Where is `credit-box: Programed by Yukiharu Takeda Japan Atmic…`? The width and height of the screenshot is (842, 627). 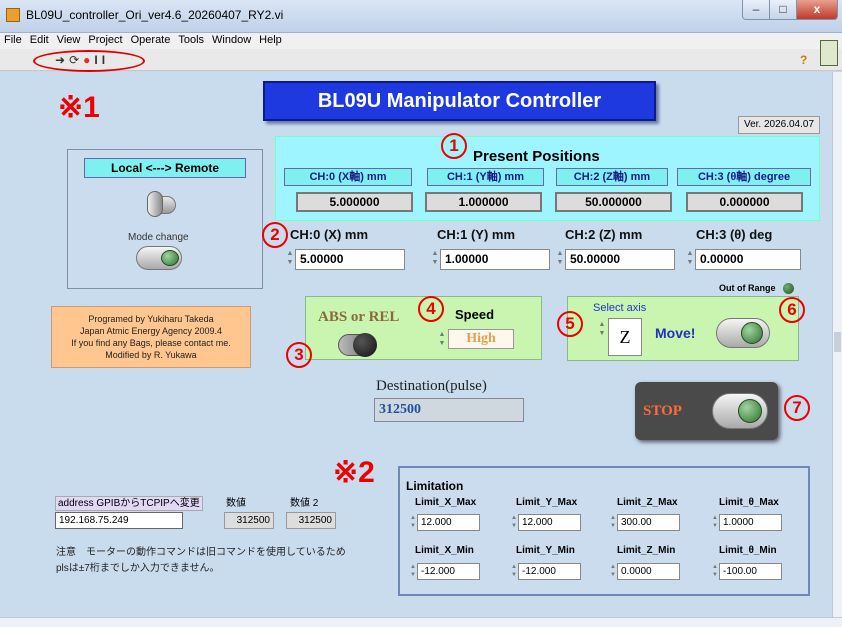 credit-box: Programed by Yukiharu Takeda Japan Atmic… is located at coordinates (151, 337).